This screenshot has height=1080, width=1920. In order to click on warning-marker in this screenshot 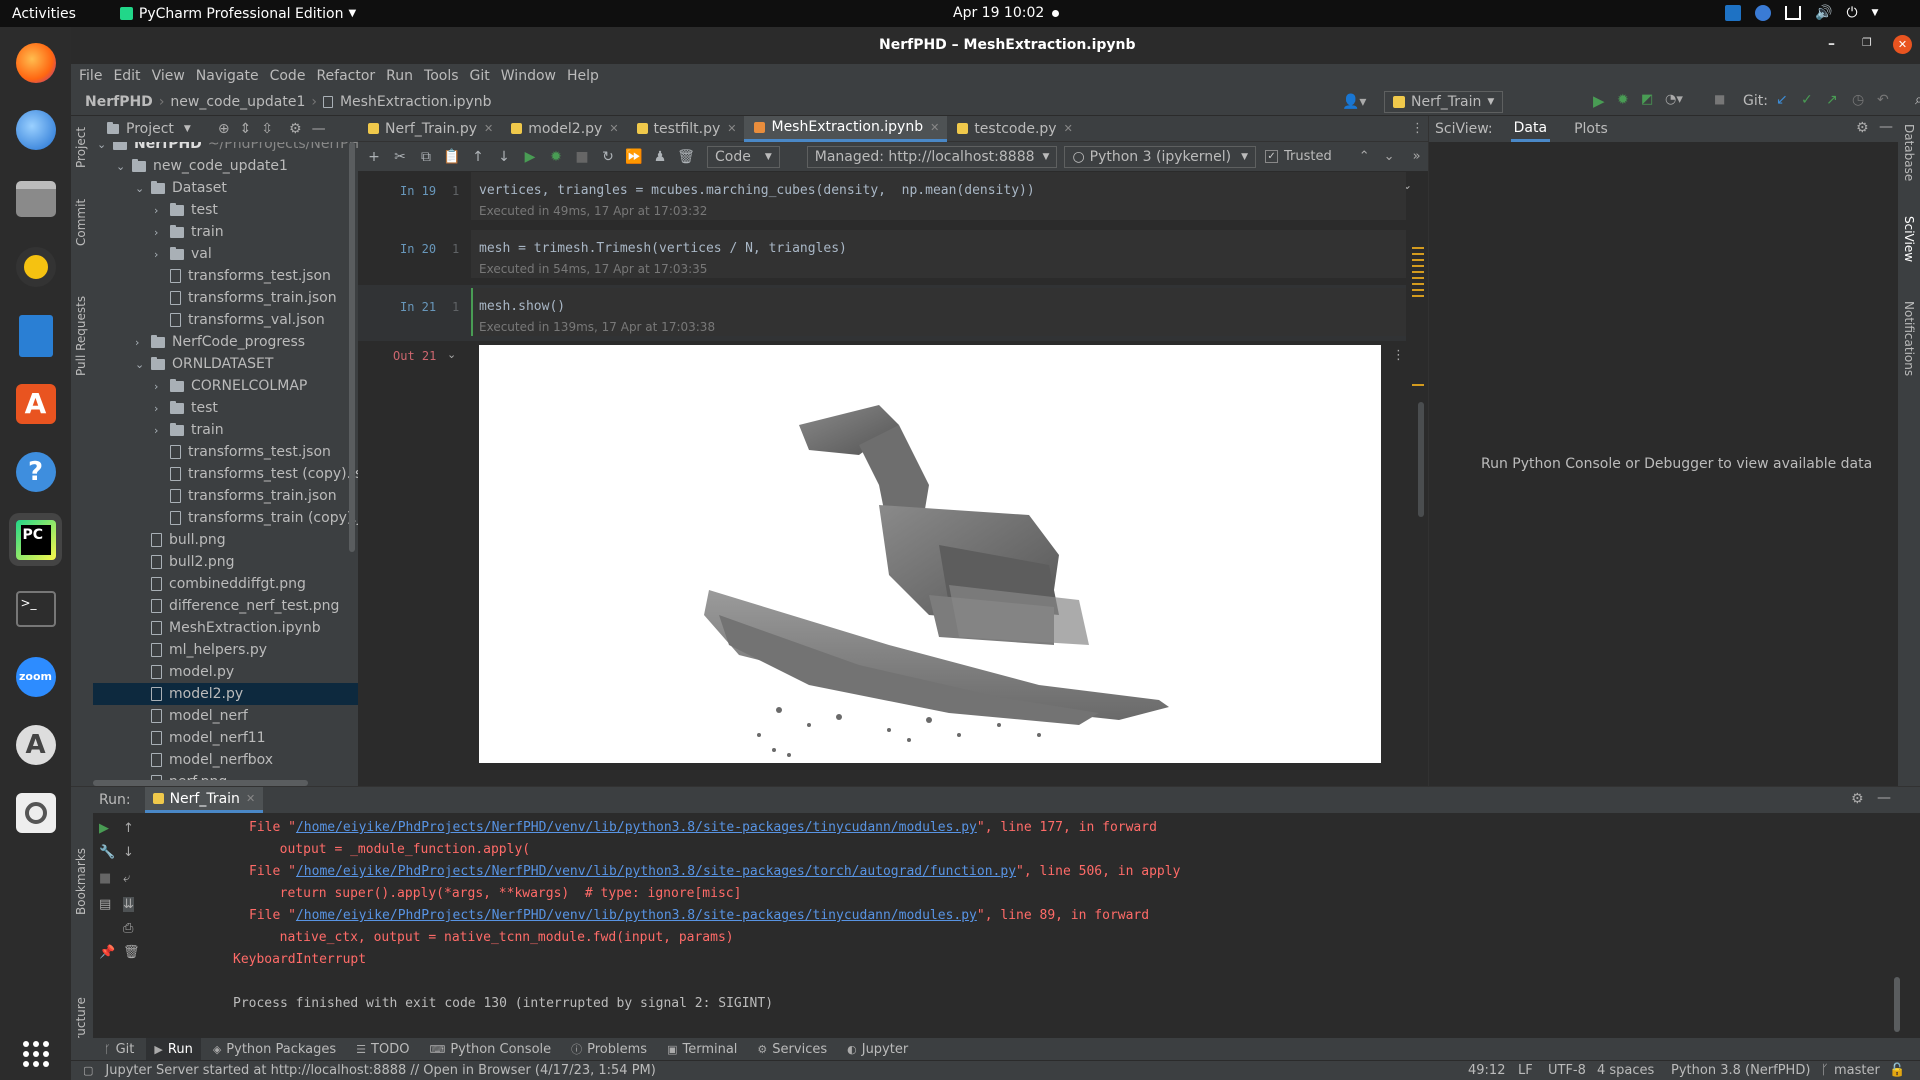, I will do `click(1418, 385)`.